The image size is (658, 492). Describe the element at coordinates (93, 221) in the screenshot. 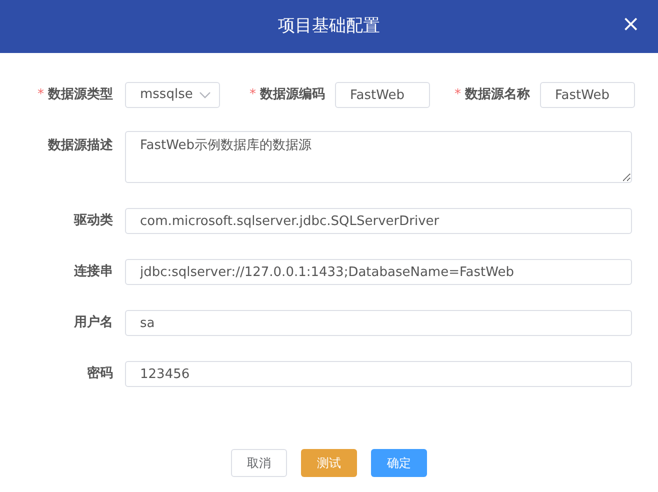

I see `field-label: 驱动类` at that location.